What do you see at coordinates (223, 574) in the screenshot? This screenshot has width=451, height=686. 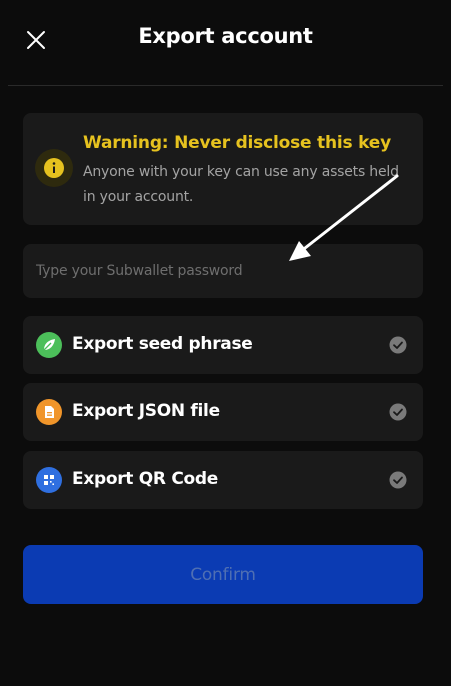 I see `confirm-button: Confirm` at bounding box center [223, 574].